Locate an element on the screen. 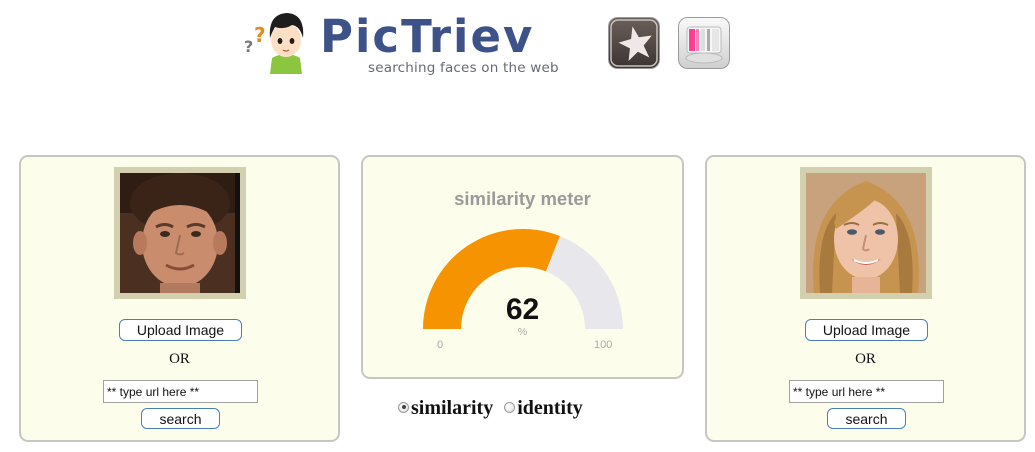 Image resolution: width=1035 pixels, height=452 pixels. identity-label: identity is located at coordinates (550, 407).